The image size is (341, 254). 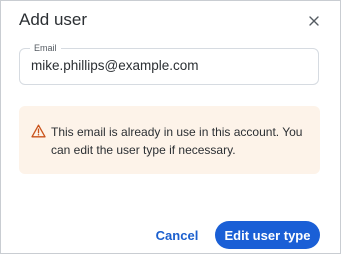 I want to click on cancel-button: Cancel, so click(x=177, y=235).